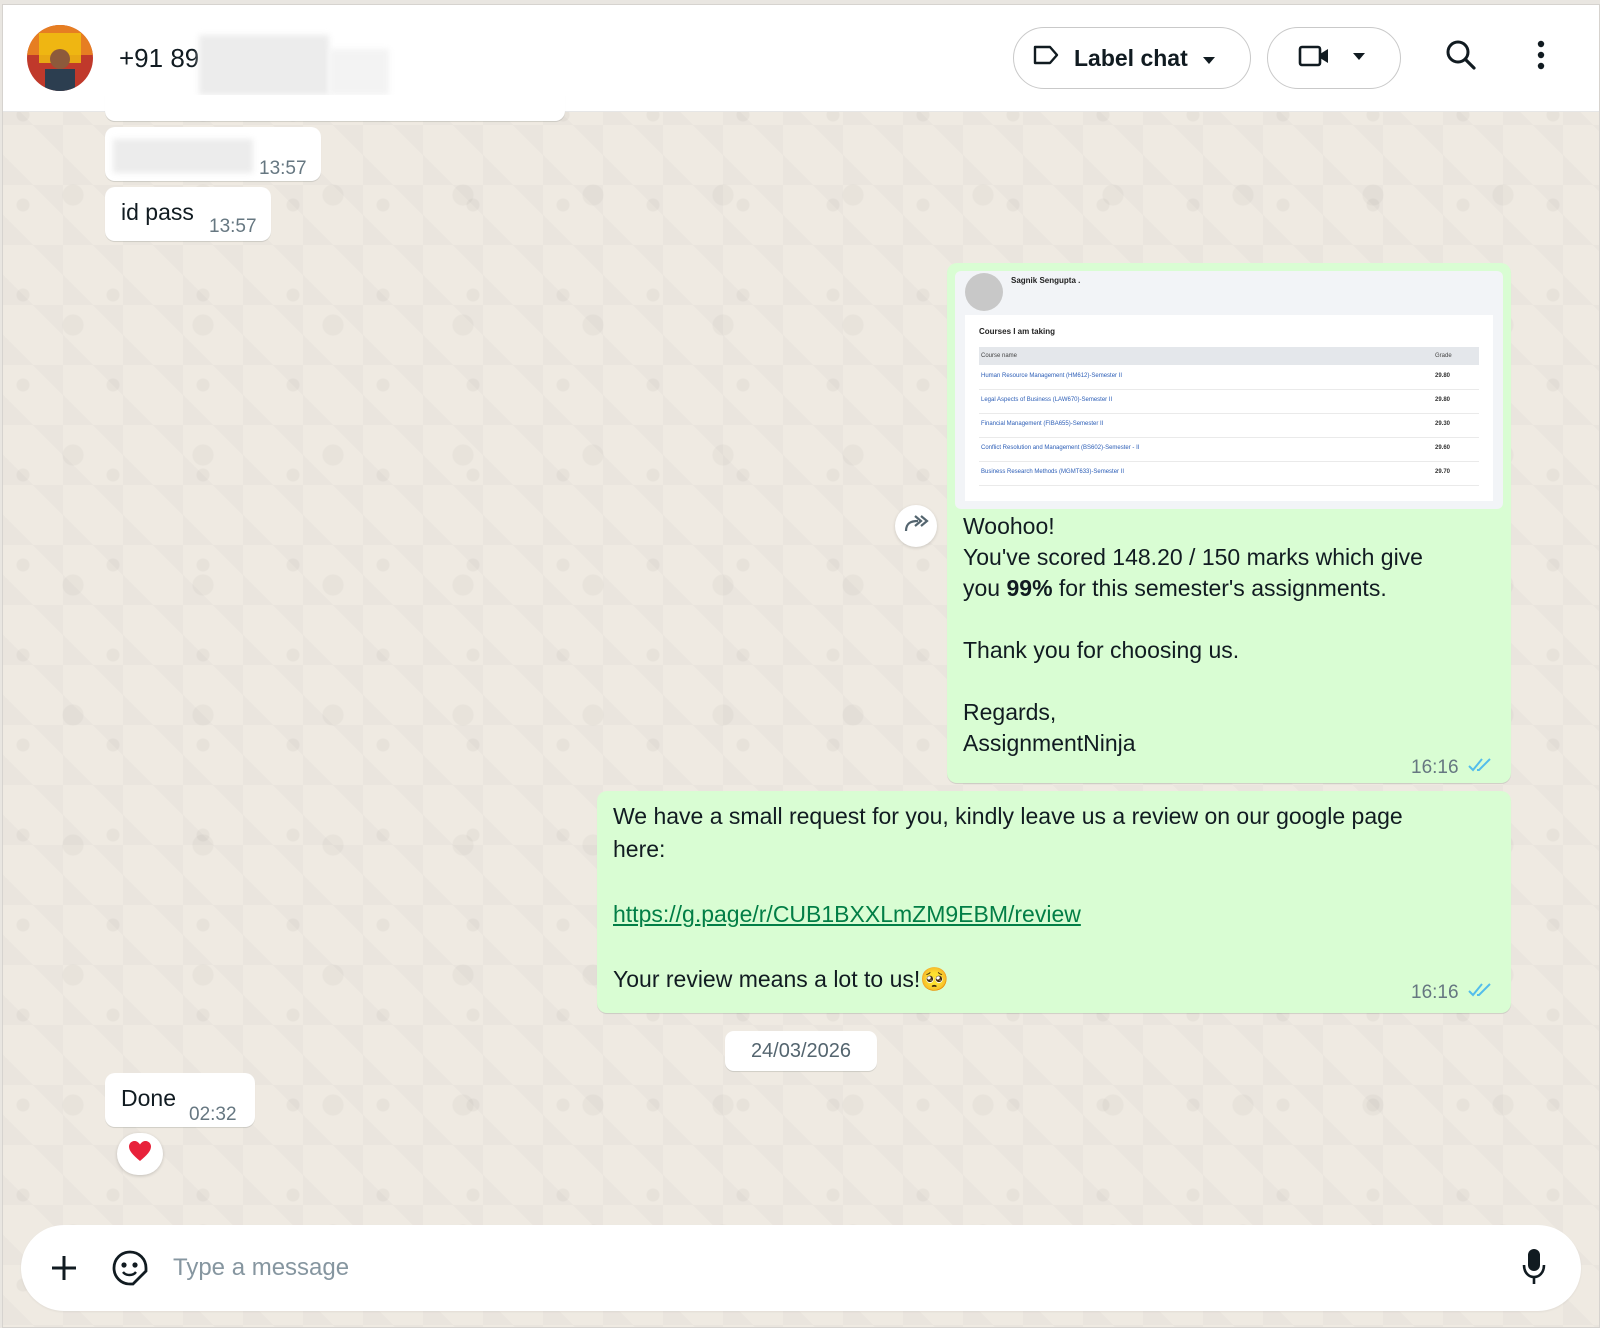  I want to click on kebab-menu-icon, so click(1541, 57).